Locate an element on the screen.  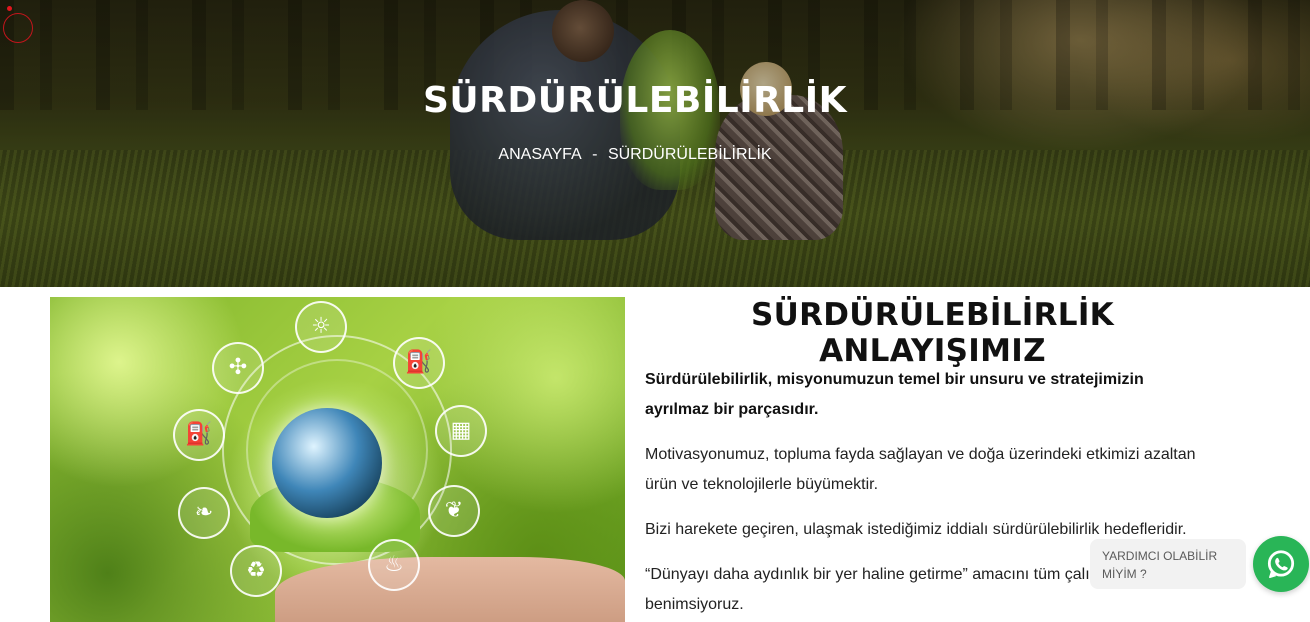
fuel-pump-icon: ⛽ is located at coordinates (199, 435).